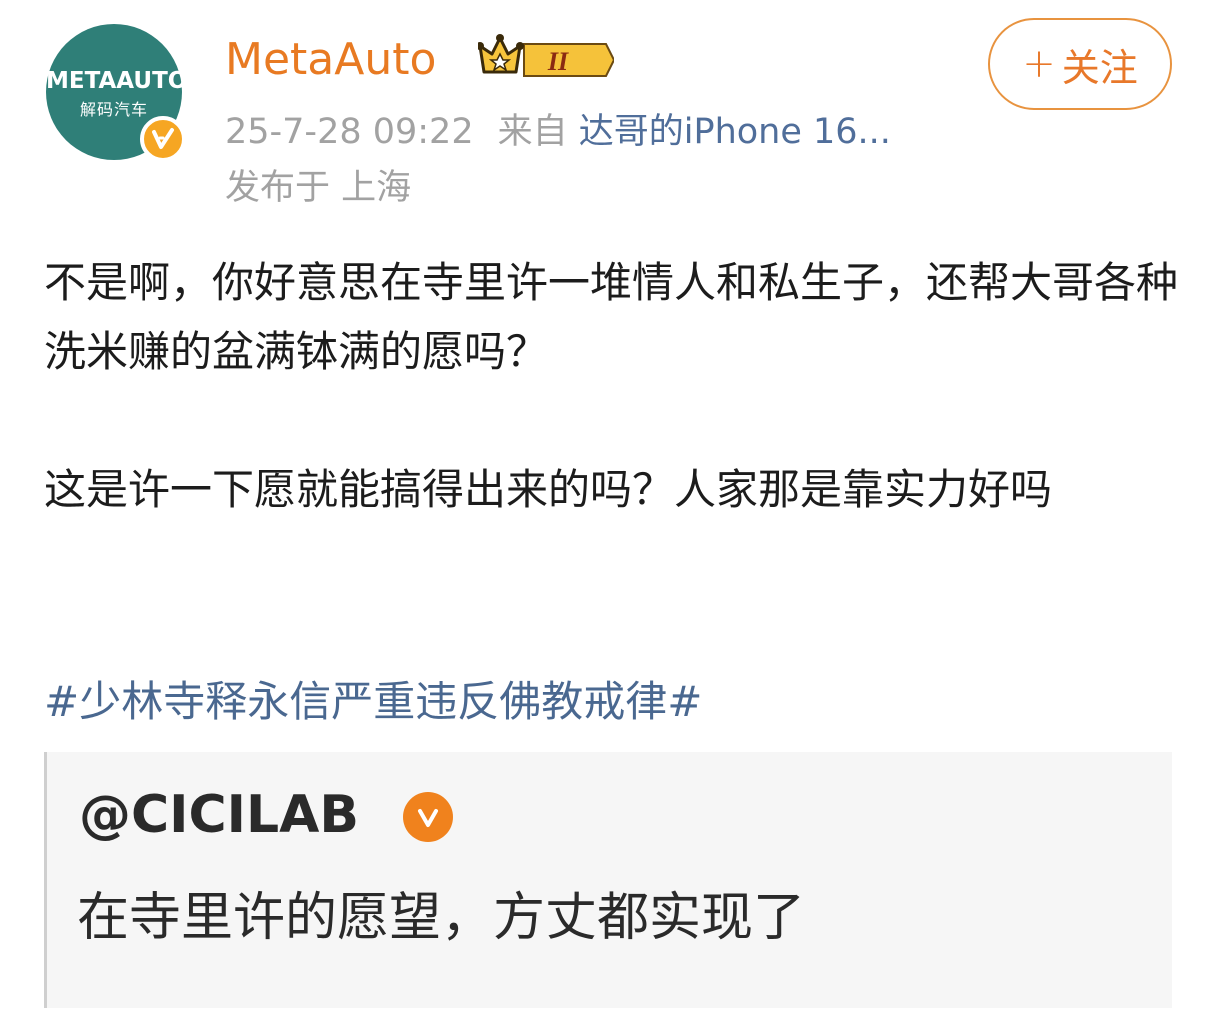 This screenshot has width=1216, height=1016. Describe the element at coordinates (548, 489) in the screenshot. I see `post-paragraph-2: 这是许一下愿就能搞得出来的吗？人家那是靠实力好吗` at that location.